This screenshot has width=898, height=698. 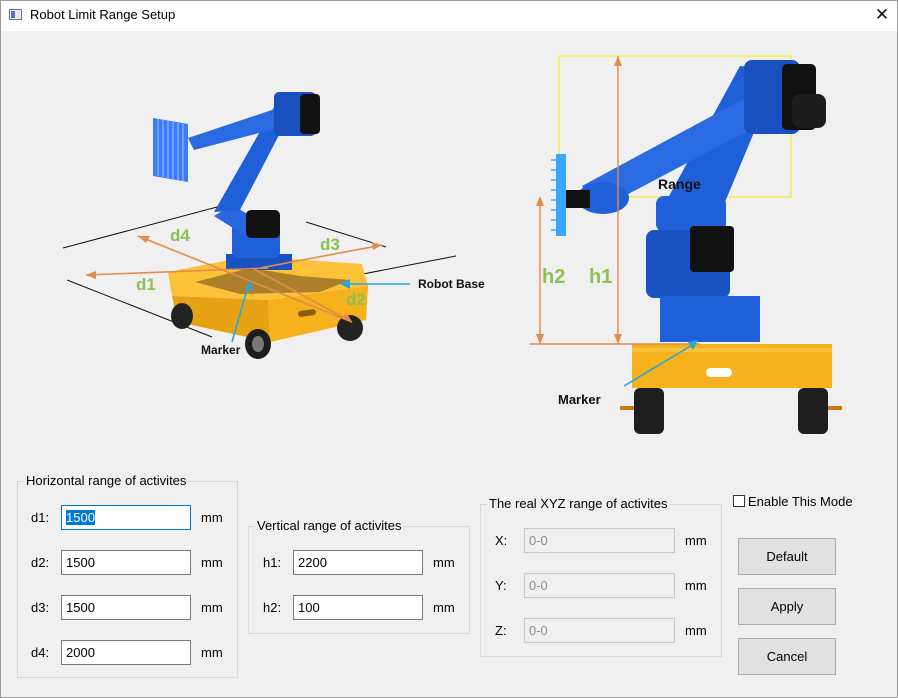 I want to click on label-h1-field: h1:, so click(x=272, y=562).